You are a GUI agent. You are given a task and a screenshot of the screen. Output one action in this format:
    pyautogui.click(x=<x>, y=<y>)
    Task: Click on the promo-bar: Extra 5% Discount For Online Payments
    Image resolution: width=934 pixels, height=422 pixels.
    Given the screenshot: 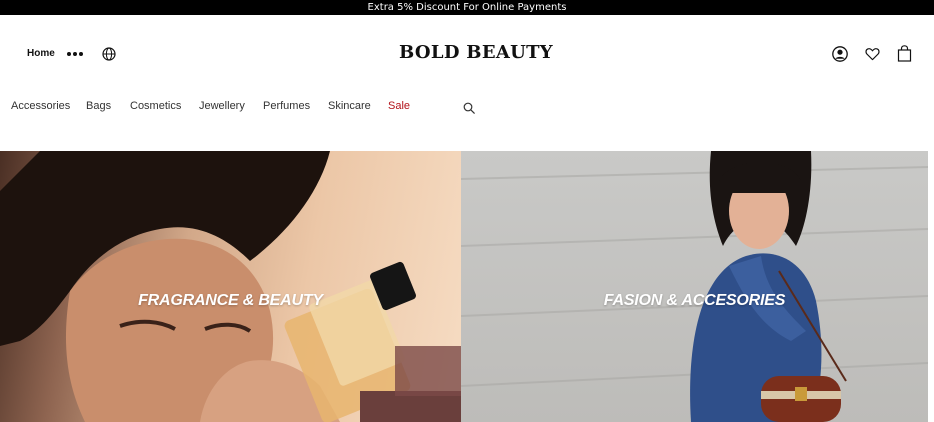 What is the action you would take?
    pyautogui.click(x=467, y=7)
    